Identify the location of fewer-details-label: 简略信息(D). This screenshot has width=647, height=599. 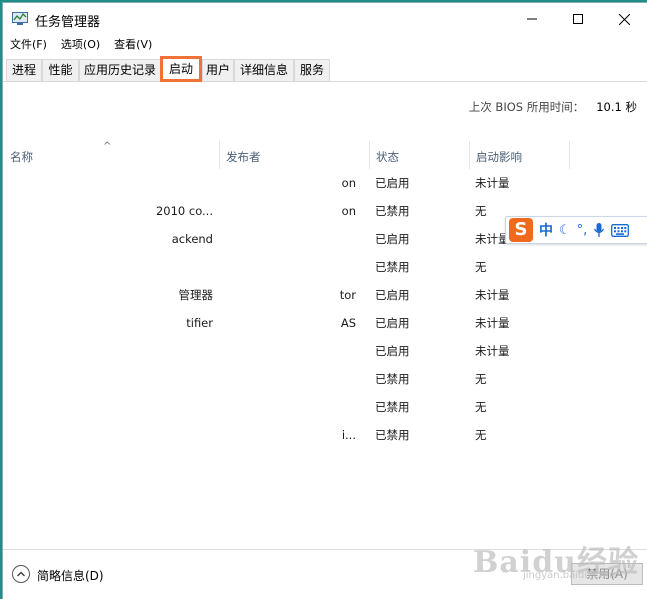
(70, 575).